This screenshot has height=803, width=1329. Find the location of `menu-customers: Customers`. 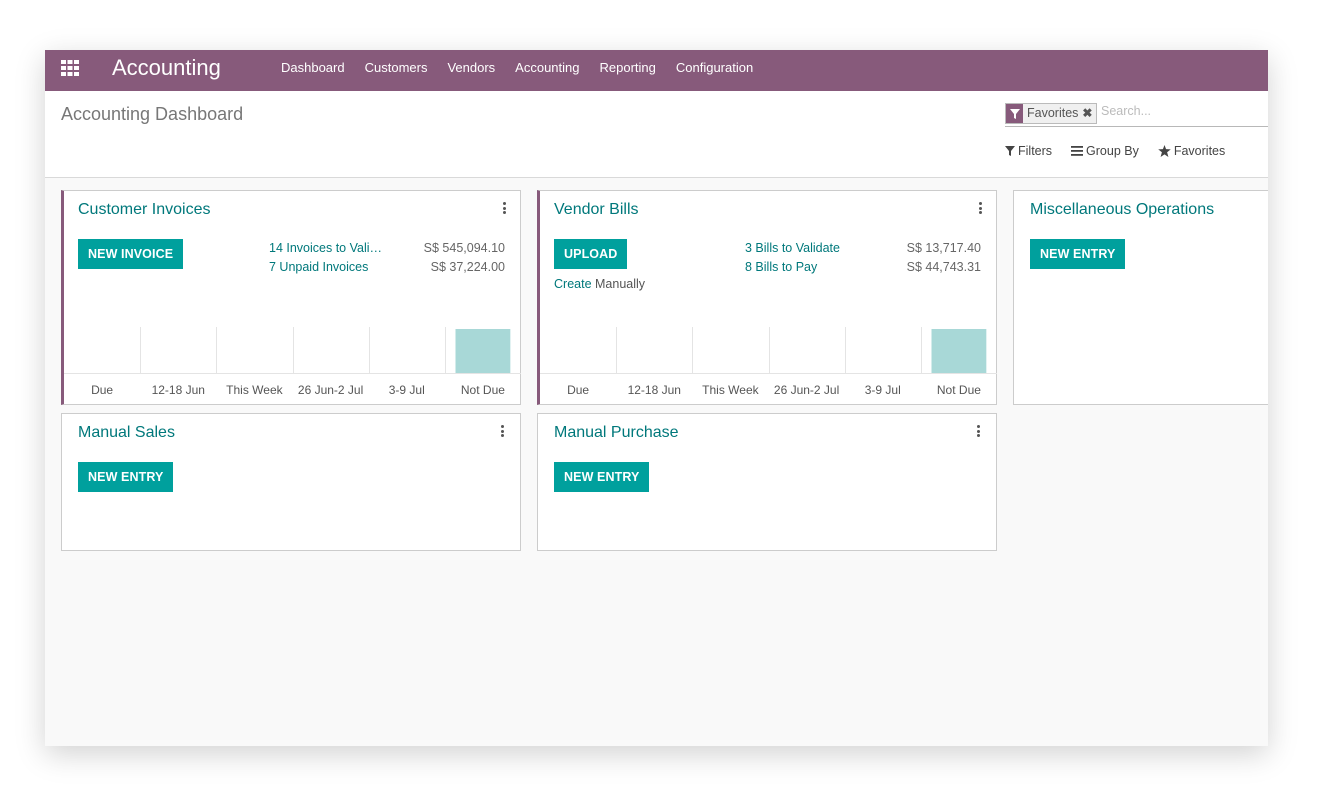

menu-customers: Customers is located at coordinates (396, 70).